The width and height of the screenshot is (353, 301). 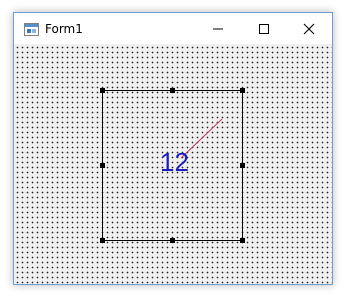 I want to click on minimize-button, so click(x=218, y=28).